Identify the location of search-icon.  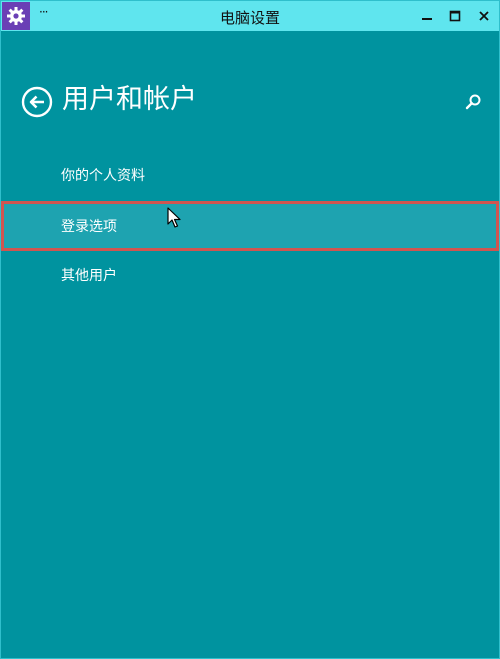
(473, 102).